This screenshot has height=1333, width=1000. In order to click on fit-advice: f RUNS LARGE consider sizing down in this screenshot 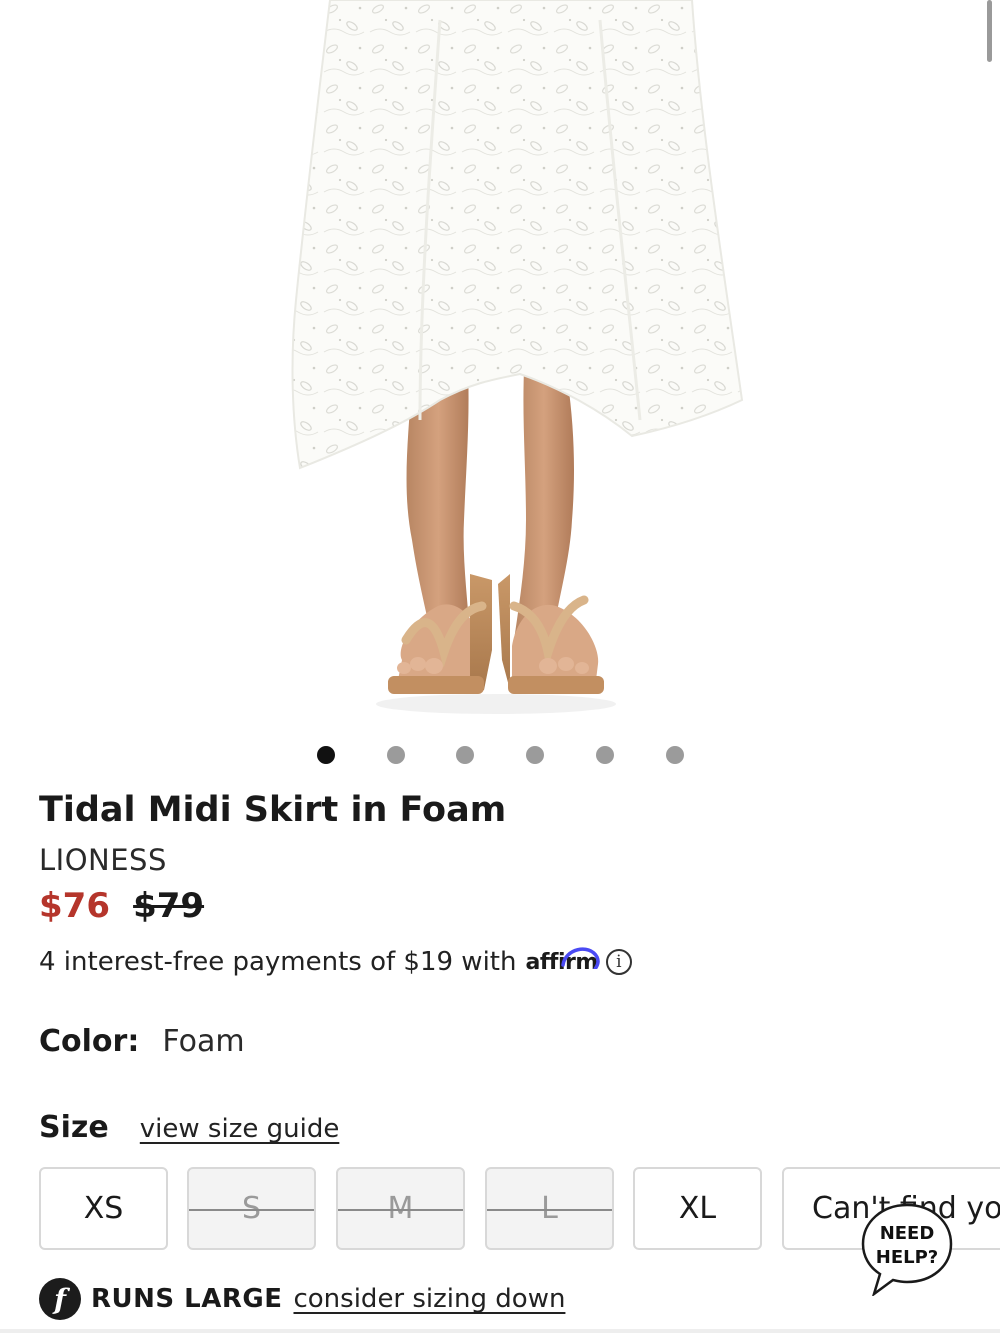, I will do `click(302, 1299)`.